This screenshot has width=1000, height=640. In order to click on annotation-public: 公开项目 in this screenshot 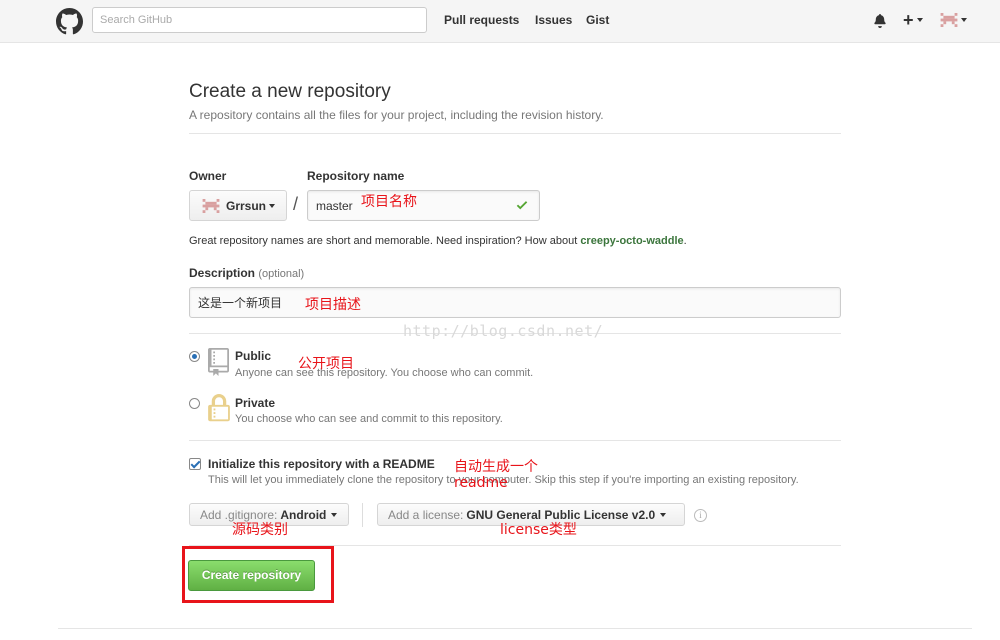, I will do `click(326, 364)`.